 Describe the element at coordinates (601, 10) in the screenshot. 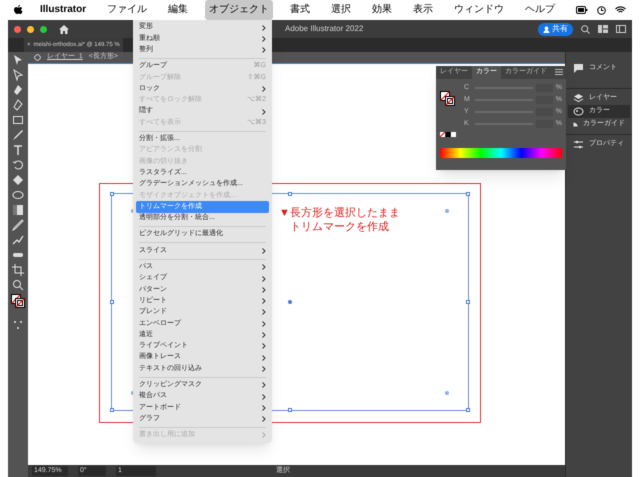

I see `clock-icon` at that location.